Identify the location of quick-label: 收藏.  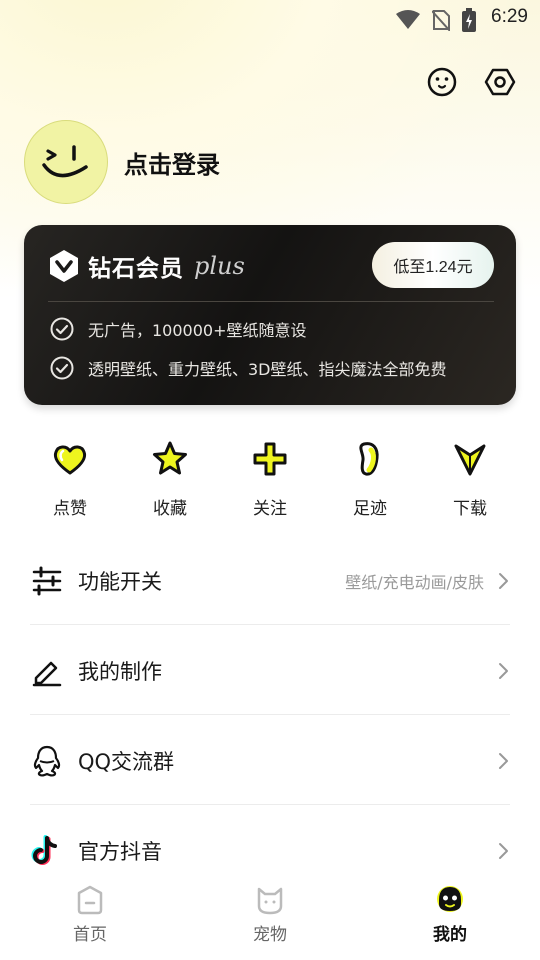
(170, 509).